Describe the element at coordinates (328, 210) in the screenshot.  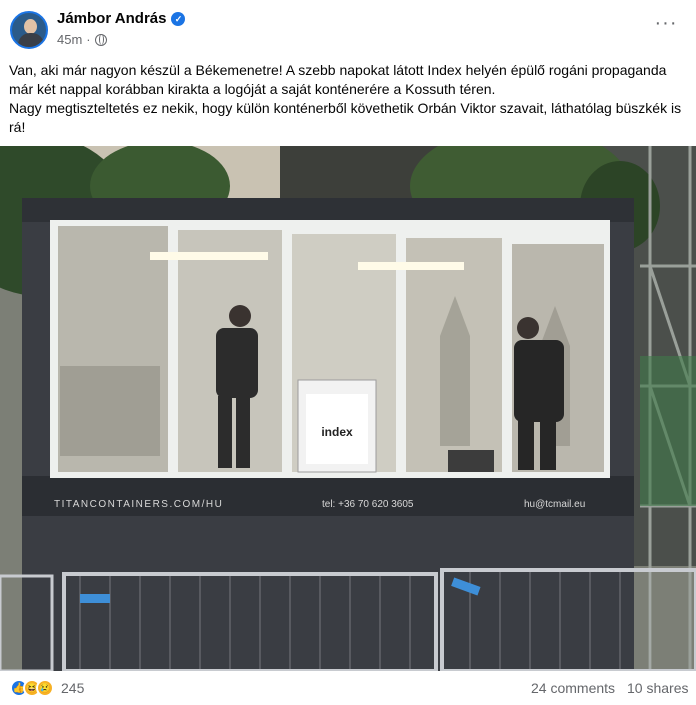
I see `container-top-rail` at that location.